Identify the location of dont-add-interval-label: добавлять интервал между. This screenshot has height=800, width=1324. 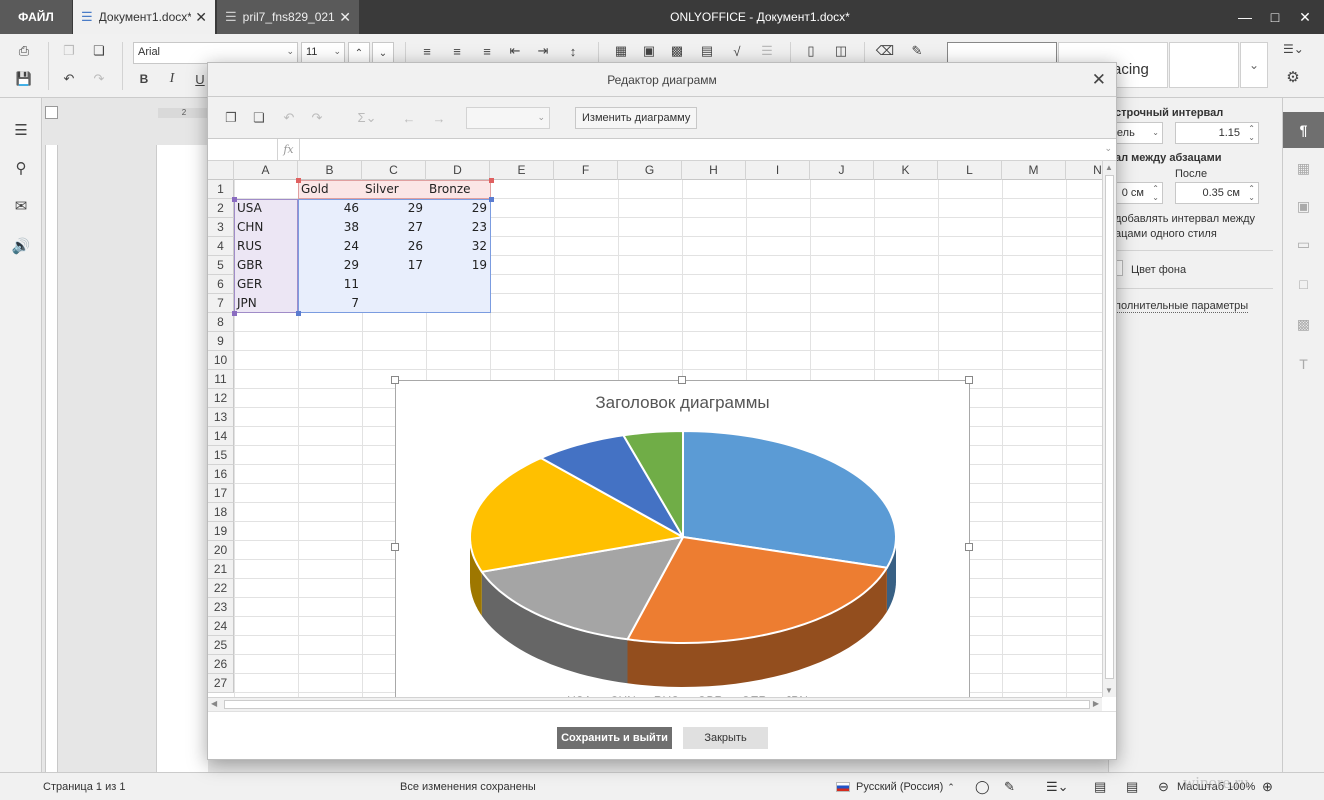
(1185, 219).